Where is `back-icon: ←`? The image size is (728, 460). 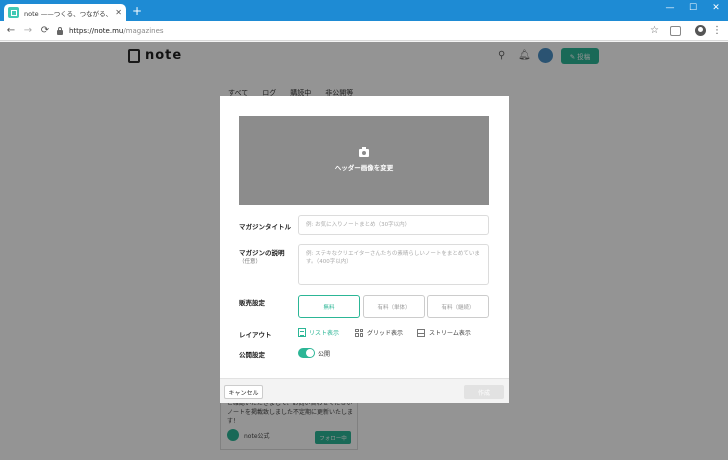 back-icon: ← is located at coordinates (11, 31).